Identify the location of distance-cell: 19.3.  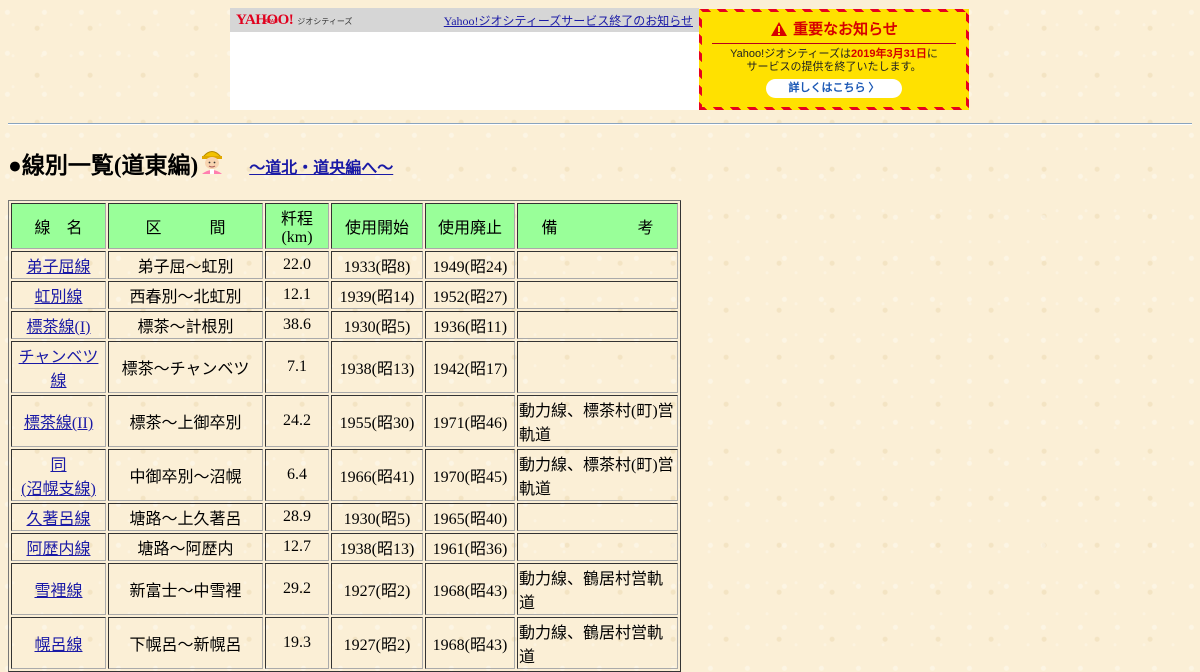
(297, 643).